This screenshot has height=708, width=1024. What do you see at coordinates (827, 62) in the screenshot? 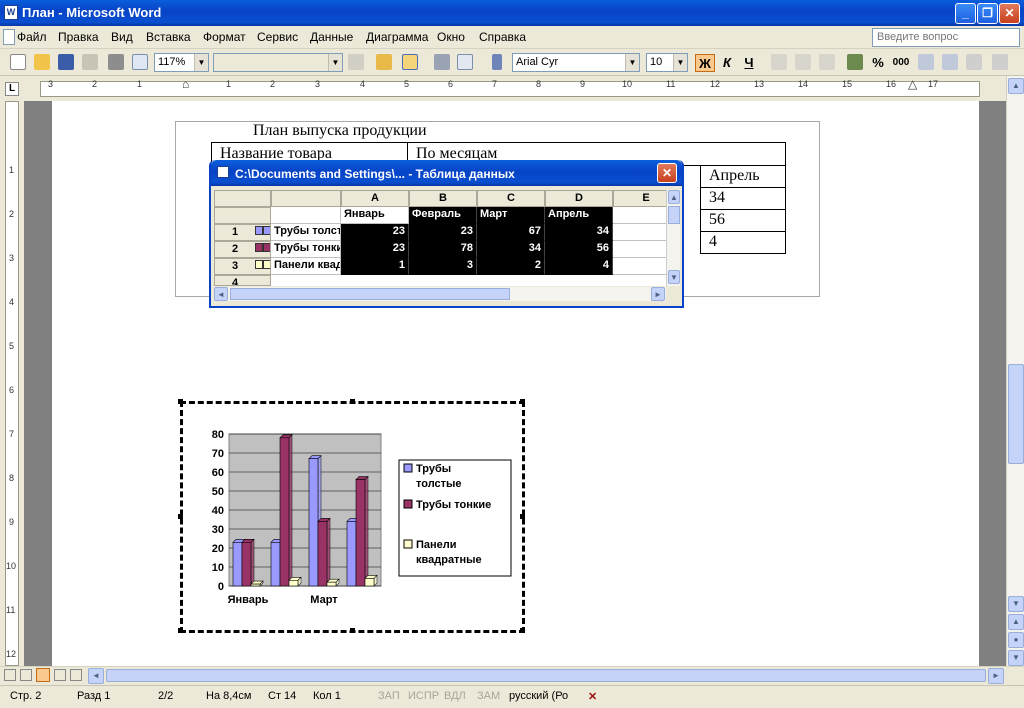
I see `align-right-icon` at bounding box center [827, 62].